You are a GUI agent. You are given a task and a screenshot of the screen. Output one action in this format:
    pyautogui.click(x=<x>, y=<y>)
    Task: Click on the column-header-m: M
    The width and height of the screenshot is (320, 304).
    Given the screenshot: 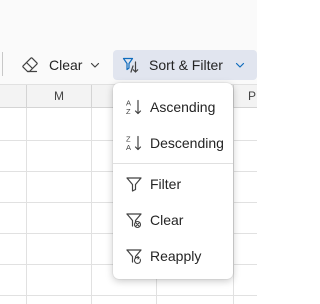 What is the action you would take?
    pyautogui.click(x=59, y=96)
    